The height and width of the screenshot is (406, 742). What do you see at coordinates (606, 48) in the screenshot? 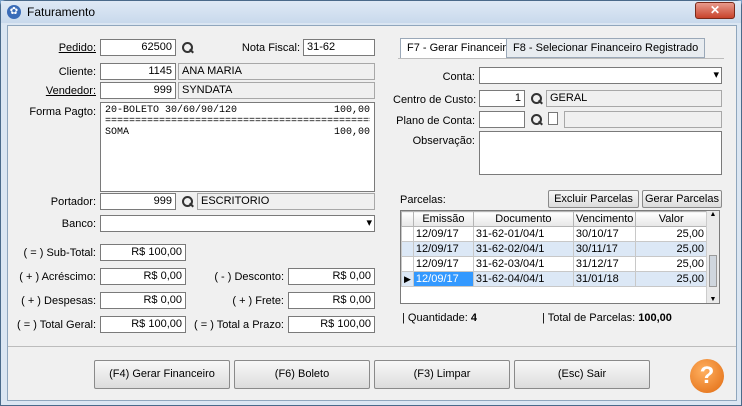
I see `tab-selecionar-financeiro: F8 - Selecionar Financeiro Registrado` at bounding box center [606, 48].